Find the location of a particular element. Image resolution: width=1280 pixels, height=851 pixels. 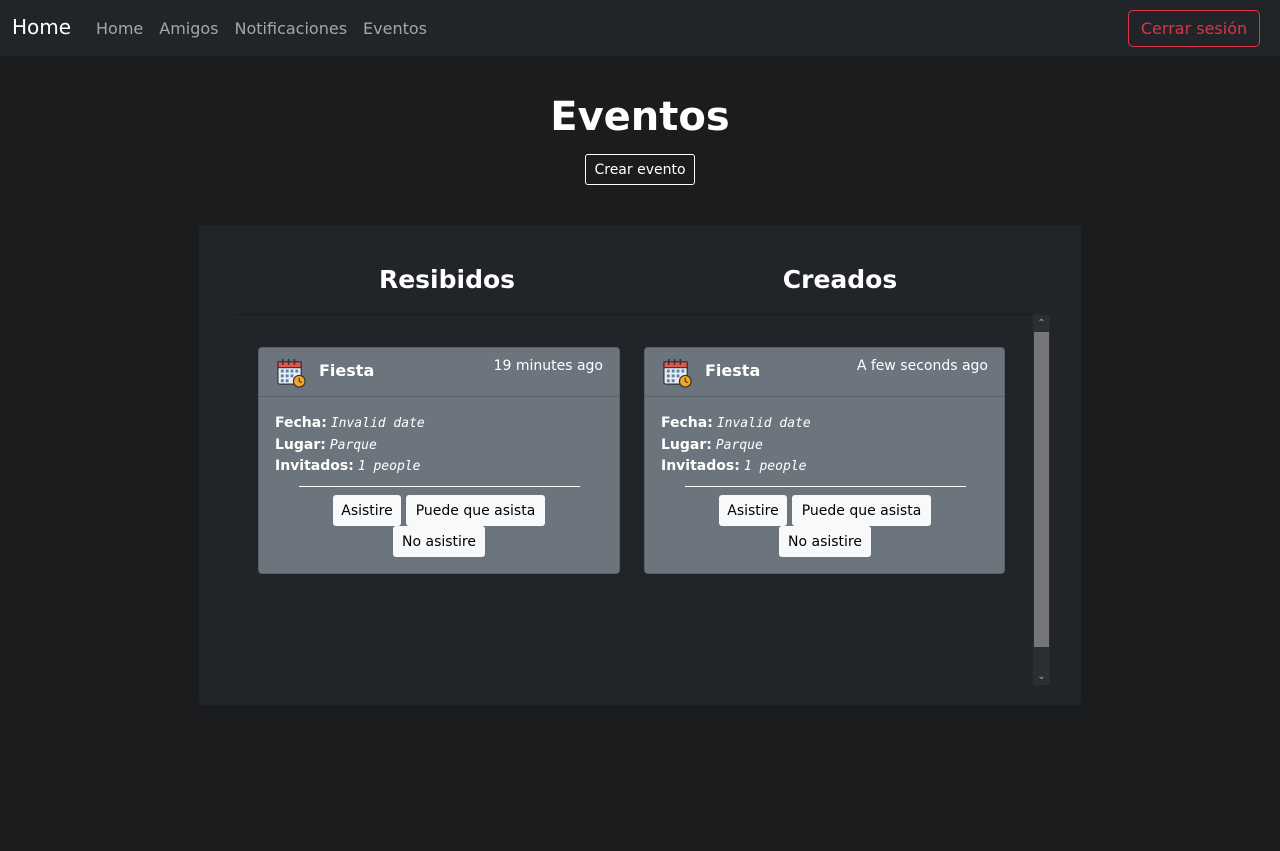

nav-link-amigos: Amigos is located at coordinates (188, 28).